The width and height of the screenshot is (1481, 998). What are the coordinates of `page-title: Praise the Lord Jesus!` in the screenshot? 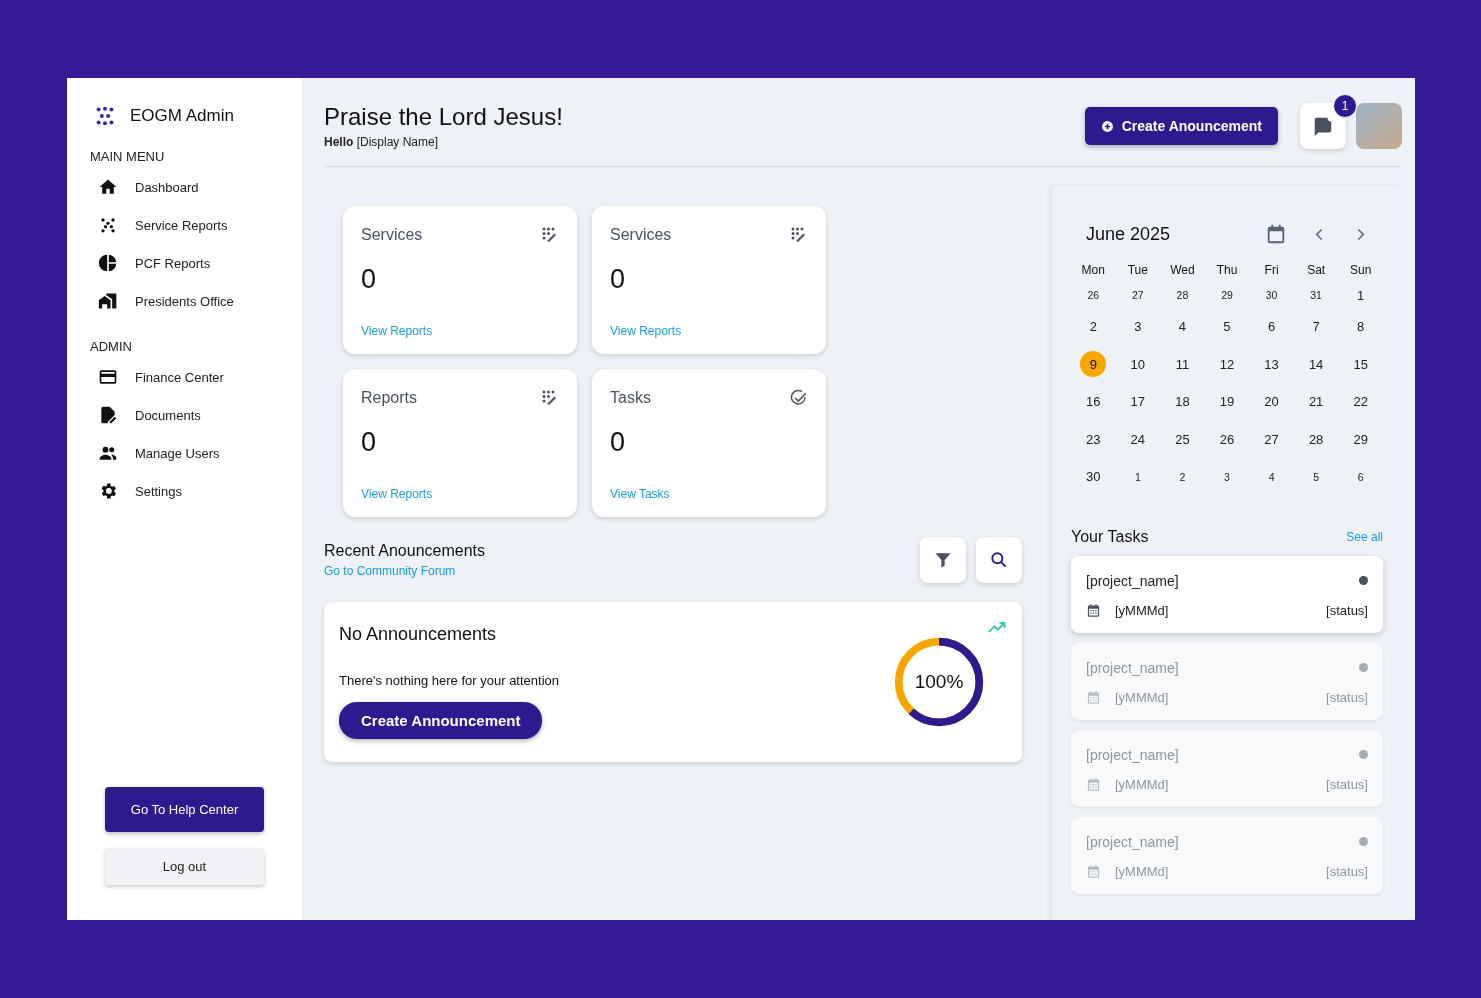 It's located at (444, 117).